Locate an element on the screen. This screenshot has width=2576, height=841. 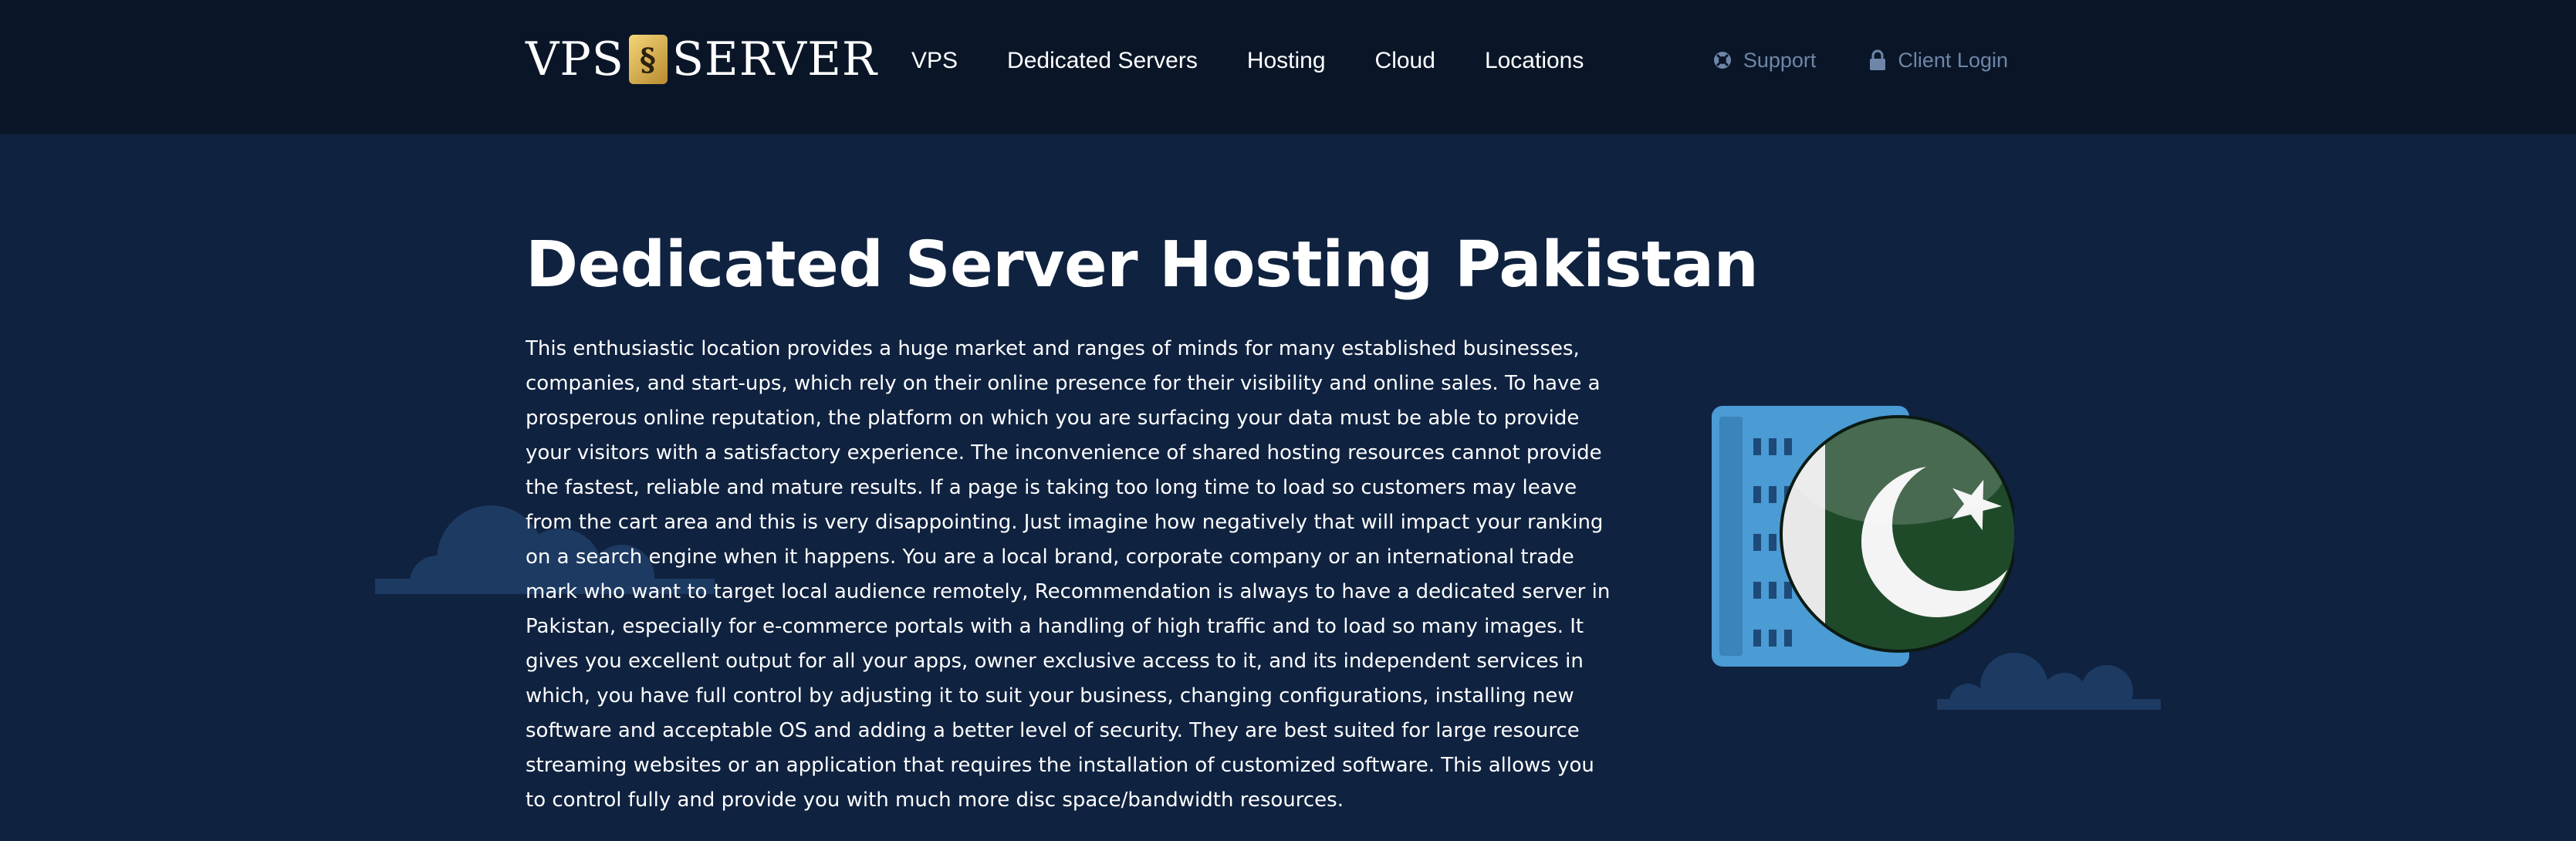
client-login-label: Client Login is located at coordinates (1953, 60).